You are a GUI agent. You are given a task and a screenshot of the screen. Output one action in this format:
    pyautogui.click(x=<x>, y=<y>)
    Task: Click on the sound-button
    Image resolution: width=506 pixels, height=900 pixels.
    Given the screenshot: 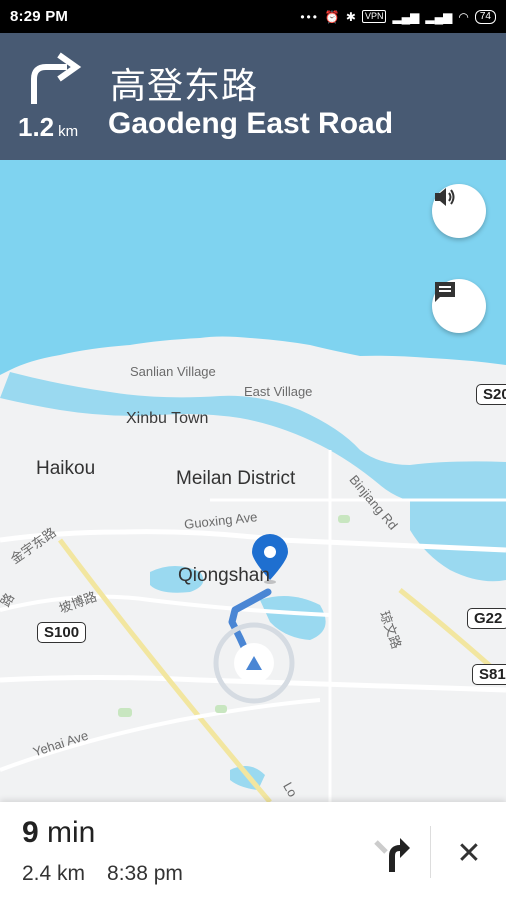 What is the action you would take?
    pyautogui.click(x=459, y=211)
    